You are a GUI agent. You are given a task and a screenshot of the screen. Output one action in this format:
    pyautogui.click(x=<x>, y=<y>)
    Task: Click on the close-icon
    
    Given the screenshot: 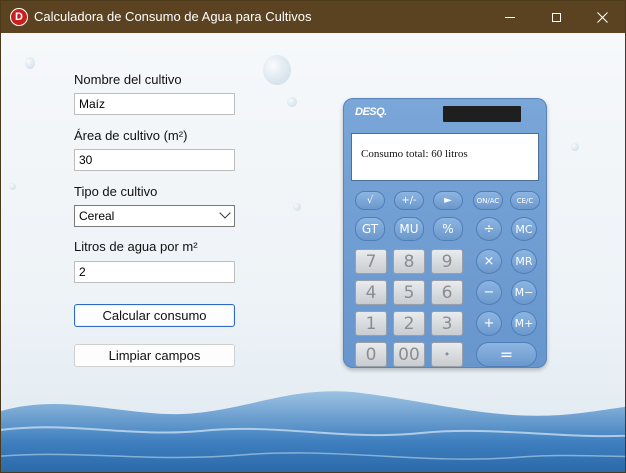 What is the action you would take?
    pyautogui.click(x=602, y=17)
    